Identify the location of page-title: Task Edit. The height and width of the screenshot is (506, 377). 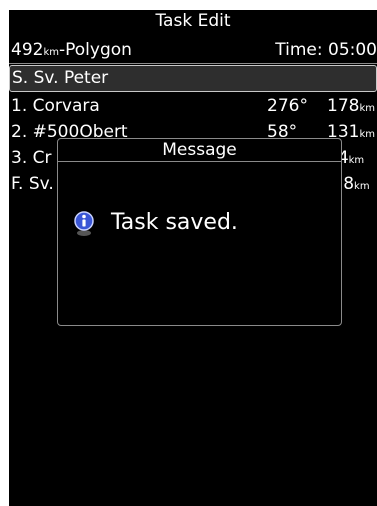
(193, 21).